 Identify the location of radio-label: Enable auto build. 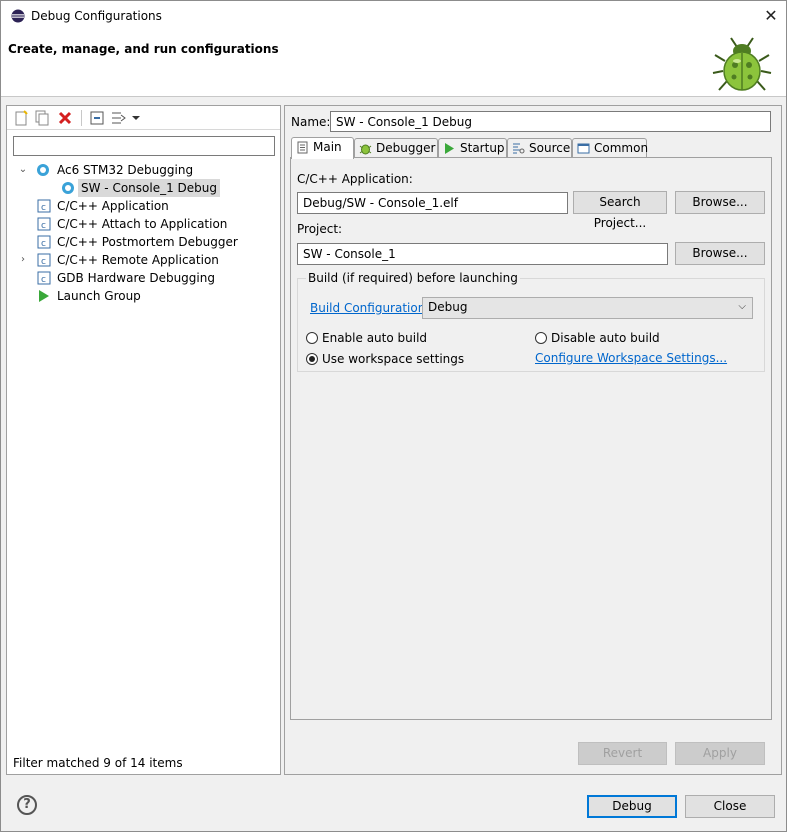
(375, 338).